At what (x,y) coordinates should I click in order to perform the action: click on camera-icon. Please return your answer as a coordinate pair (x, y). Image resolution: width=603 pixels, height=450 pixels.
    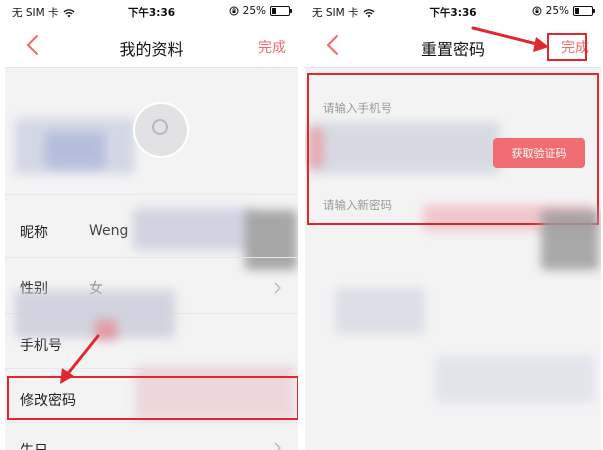
    Looking at the image, I should click on (160, 127).